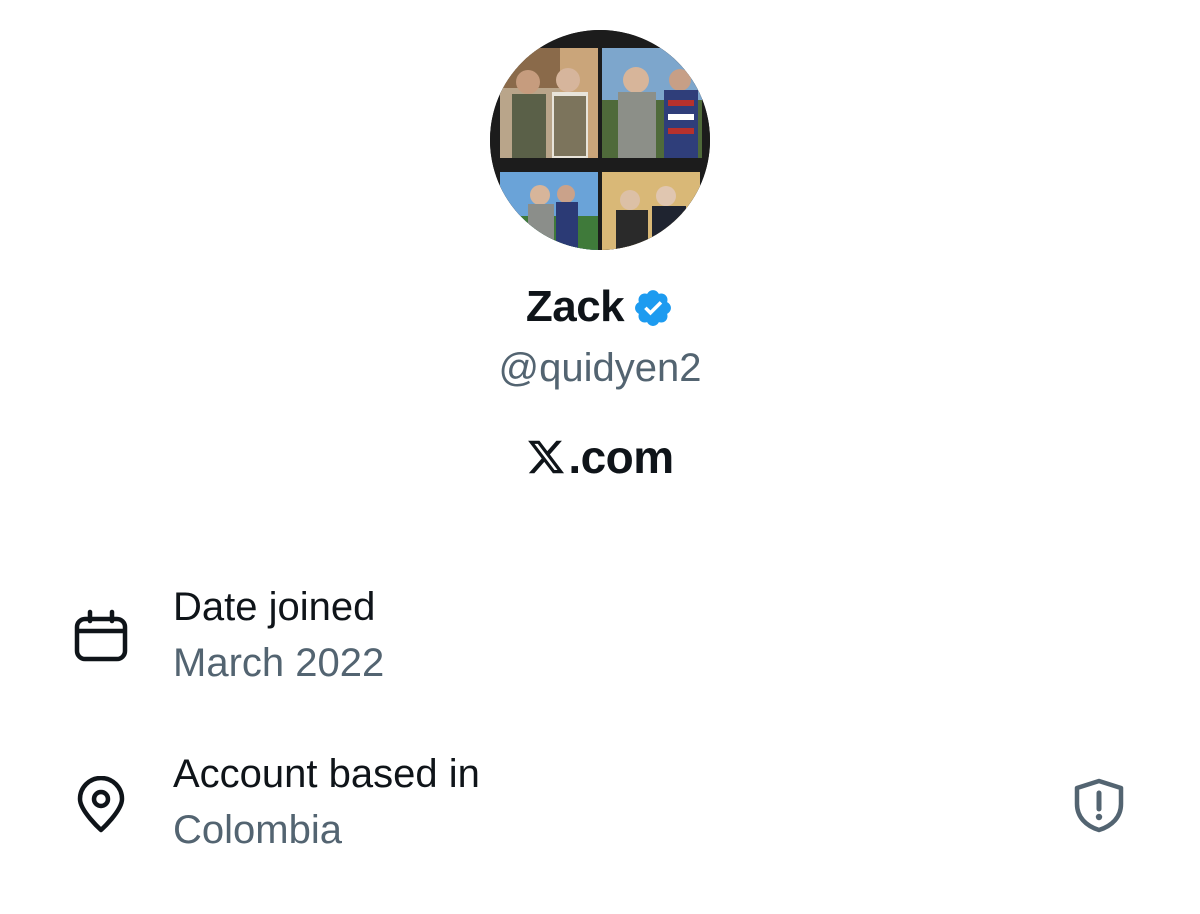 The height and width of the screenshot is (914, 1200). I want to click on display-name: Zack, so click(575, 306).